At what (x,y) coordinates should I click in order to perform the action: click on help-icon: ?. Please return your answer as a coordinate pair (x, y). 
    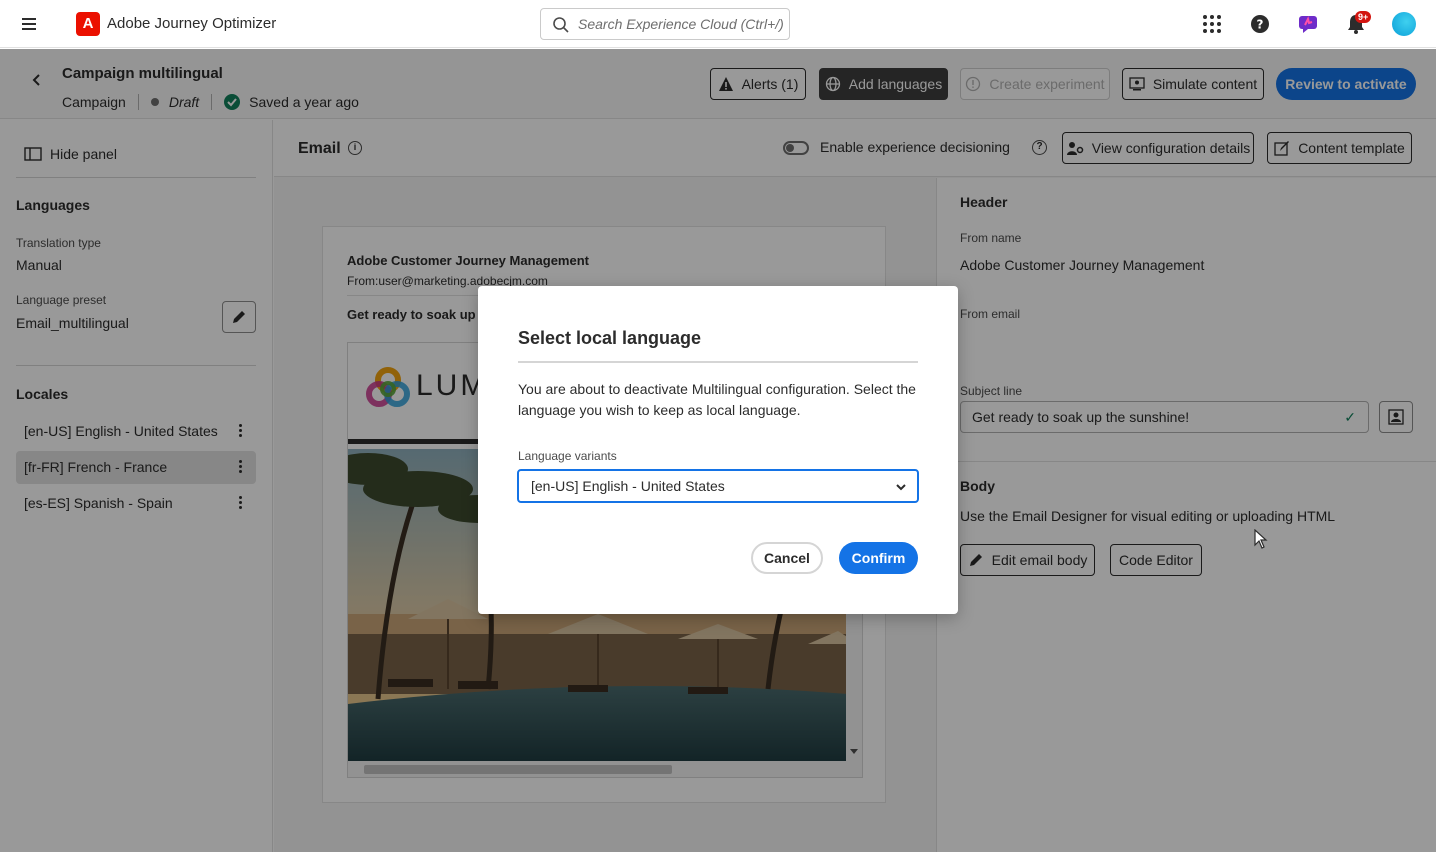
    Looking at the image, I should click on (1260, 24).